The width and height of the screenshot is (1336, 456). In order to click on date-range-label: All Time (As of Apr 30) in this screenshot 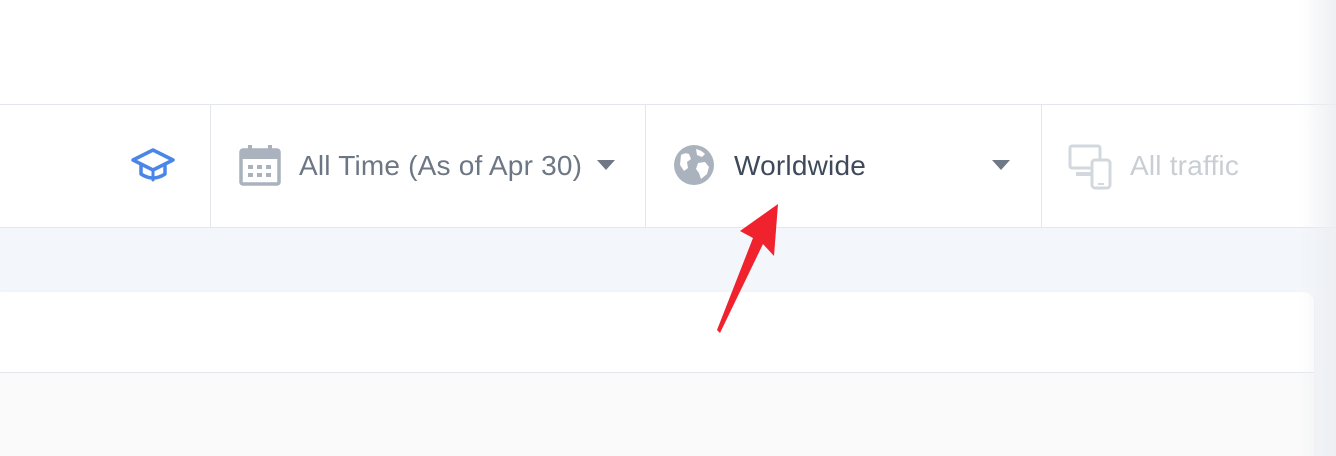, I will do `click(441, 165)`.